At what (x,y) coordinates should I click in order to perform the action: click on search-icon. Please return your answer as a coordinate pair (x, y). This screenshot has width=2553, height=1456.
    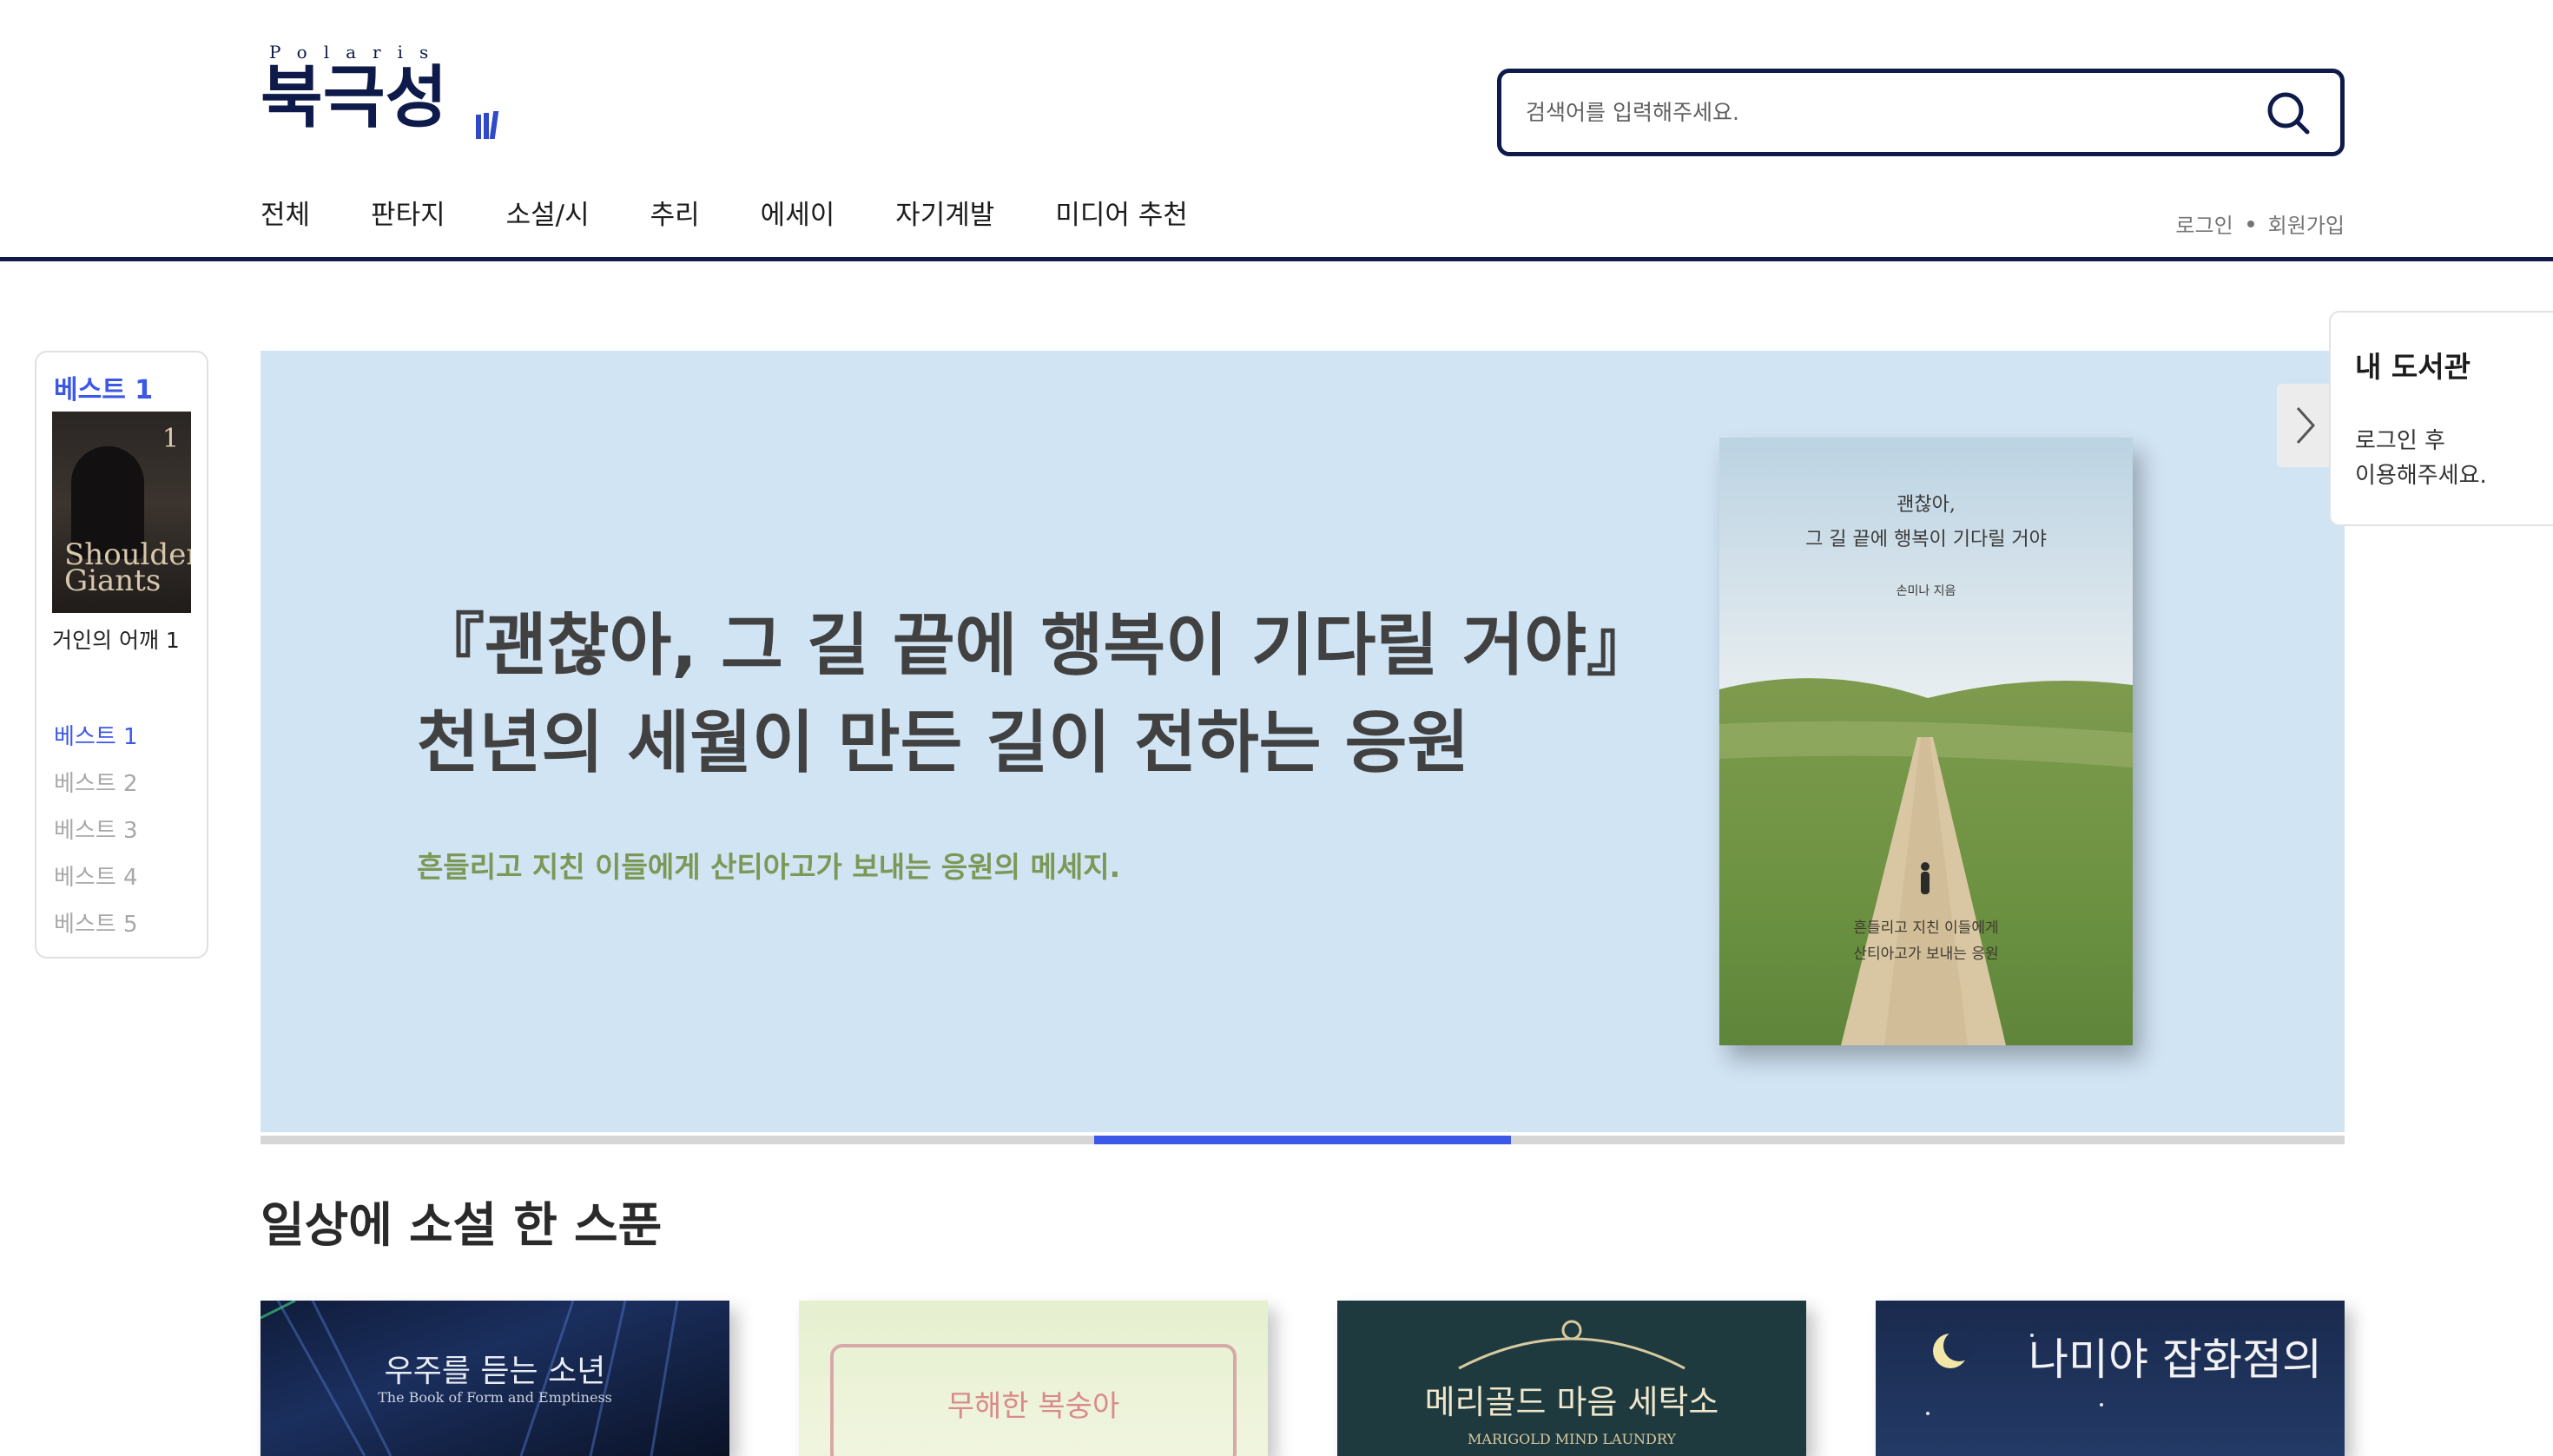
    Looking at the image, I should click on (2288, 112).